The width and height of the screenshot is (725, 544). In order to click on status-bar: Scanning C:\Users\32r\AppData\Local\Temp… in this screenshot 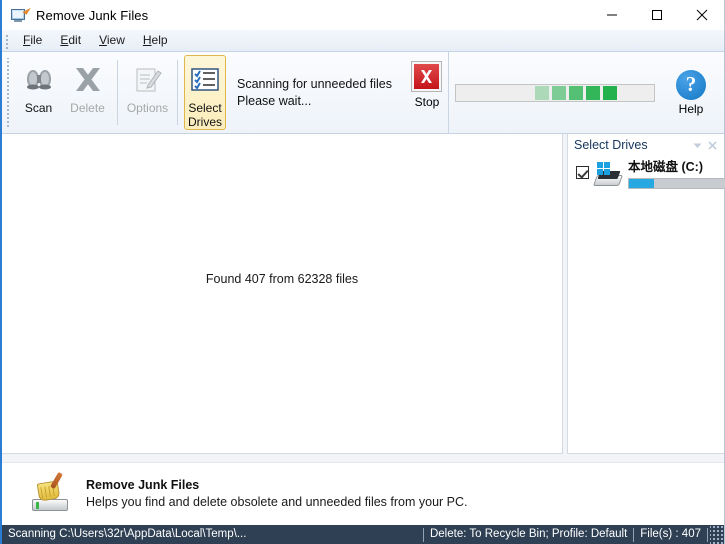, I will do `click(363, 534)`.